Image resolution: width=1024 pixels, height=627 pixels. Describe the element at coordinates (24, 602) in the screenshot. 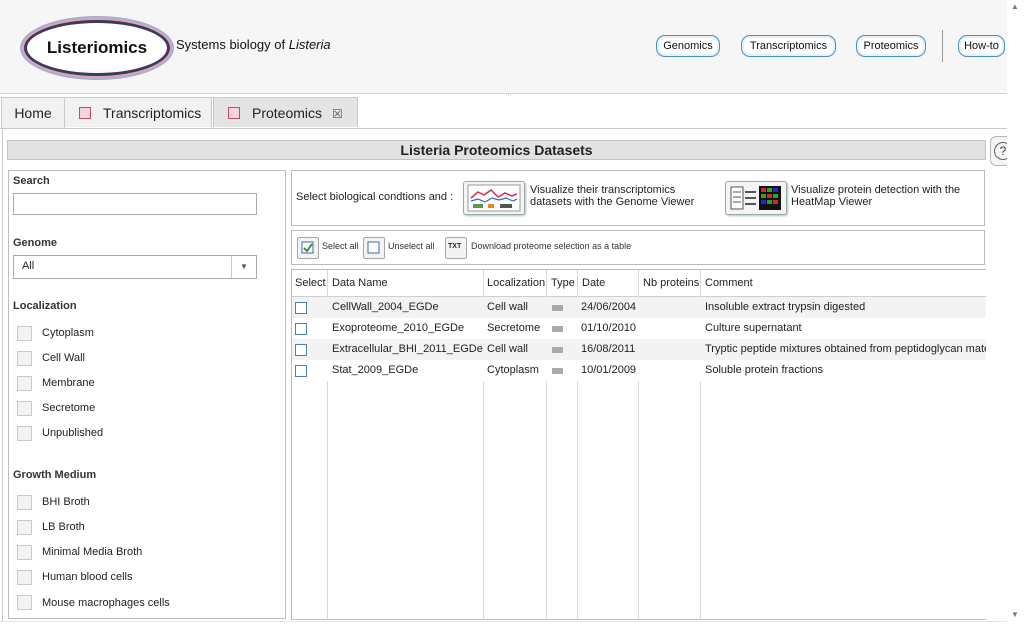

I see `checkbox-mouse-macrophages` at that location.